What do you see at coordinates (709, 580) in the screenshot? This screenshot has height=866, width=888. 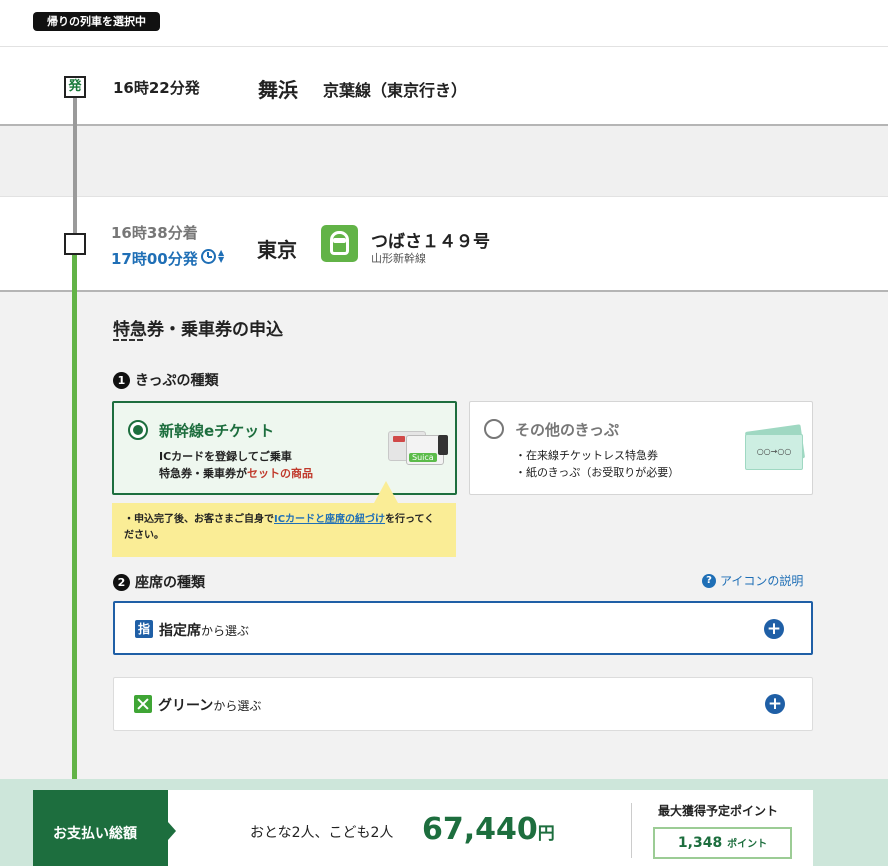 I see `question-icon: ?` at bounding box center [709, 580].